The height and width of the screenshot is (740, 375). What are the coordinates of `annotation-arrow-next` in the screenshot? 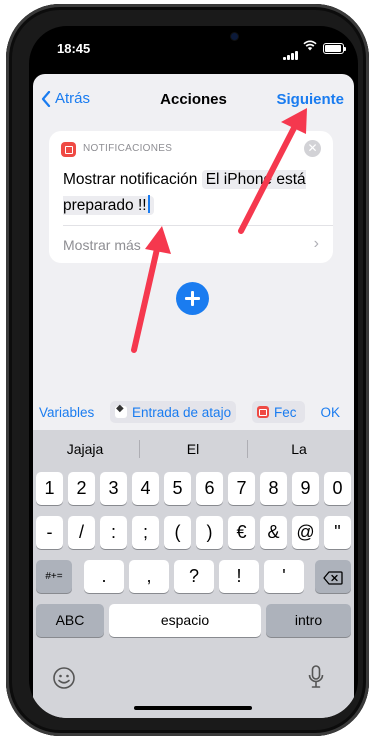 It's located at (268, 178).